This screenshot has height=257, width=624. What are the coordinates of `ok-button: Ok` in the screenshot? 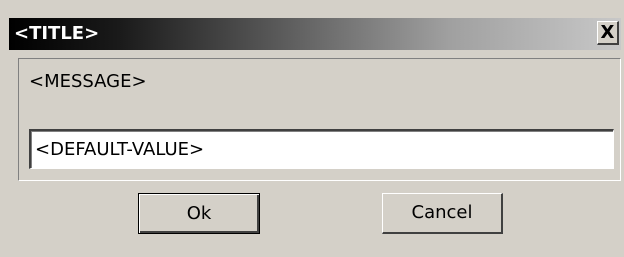 It's located at (199, 213).